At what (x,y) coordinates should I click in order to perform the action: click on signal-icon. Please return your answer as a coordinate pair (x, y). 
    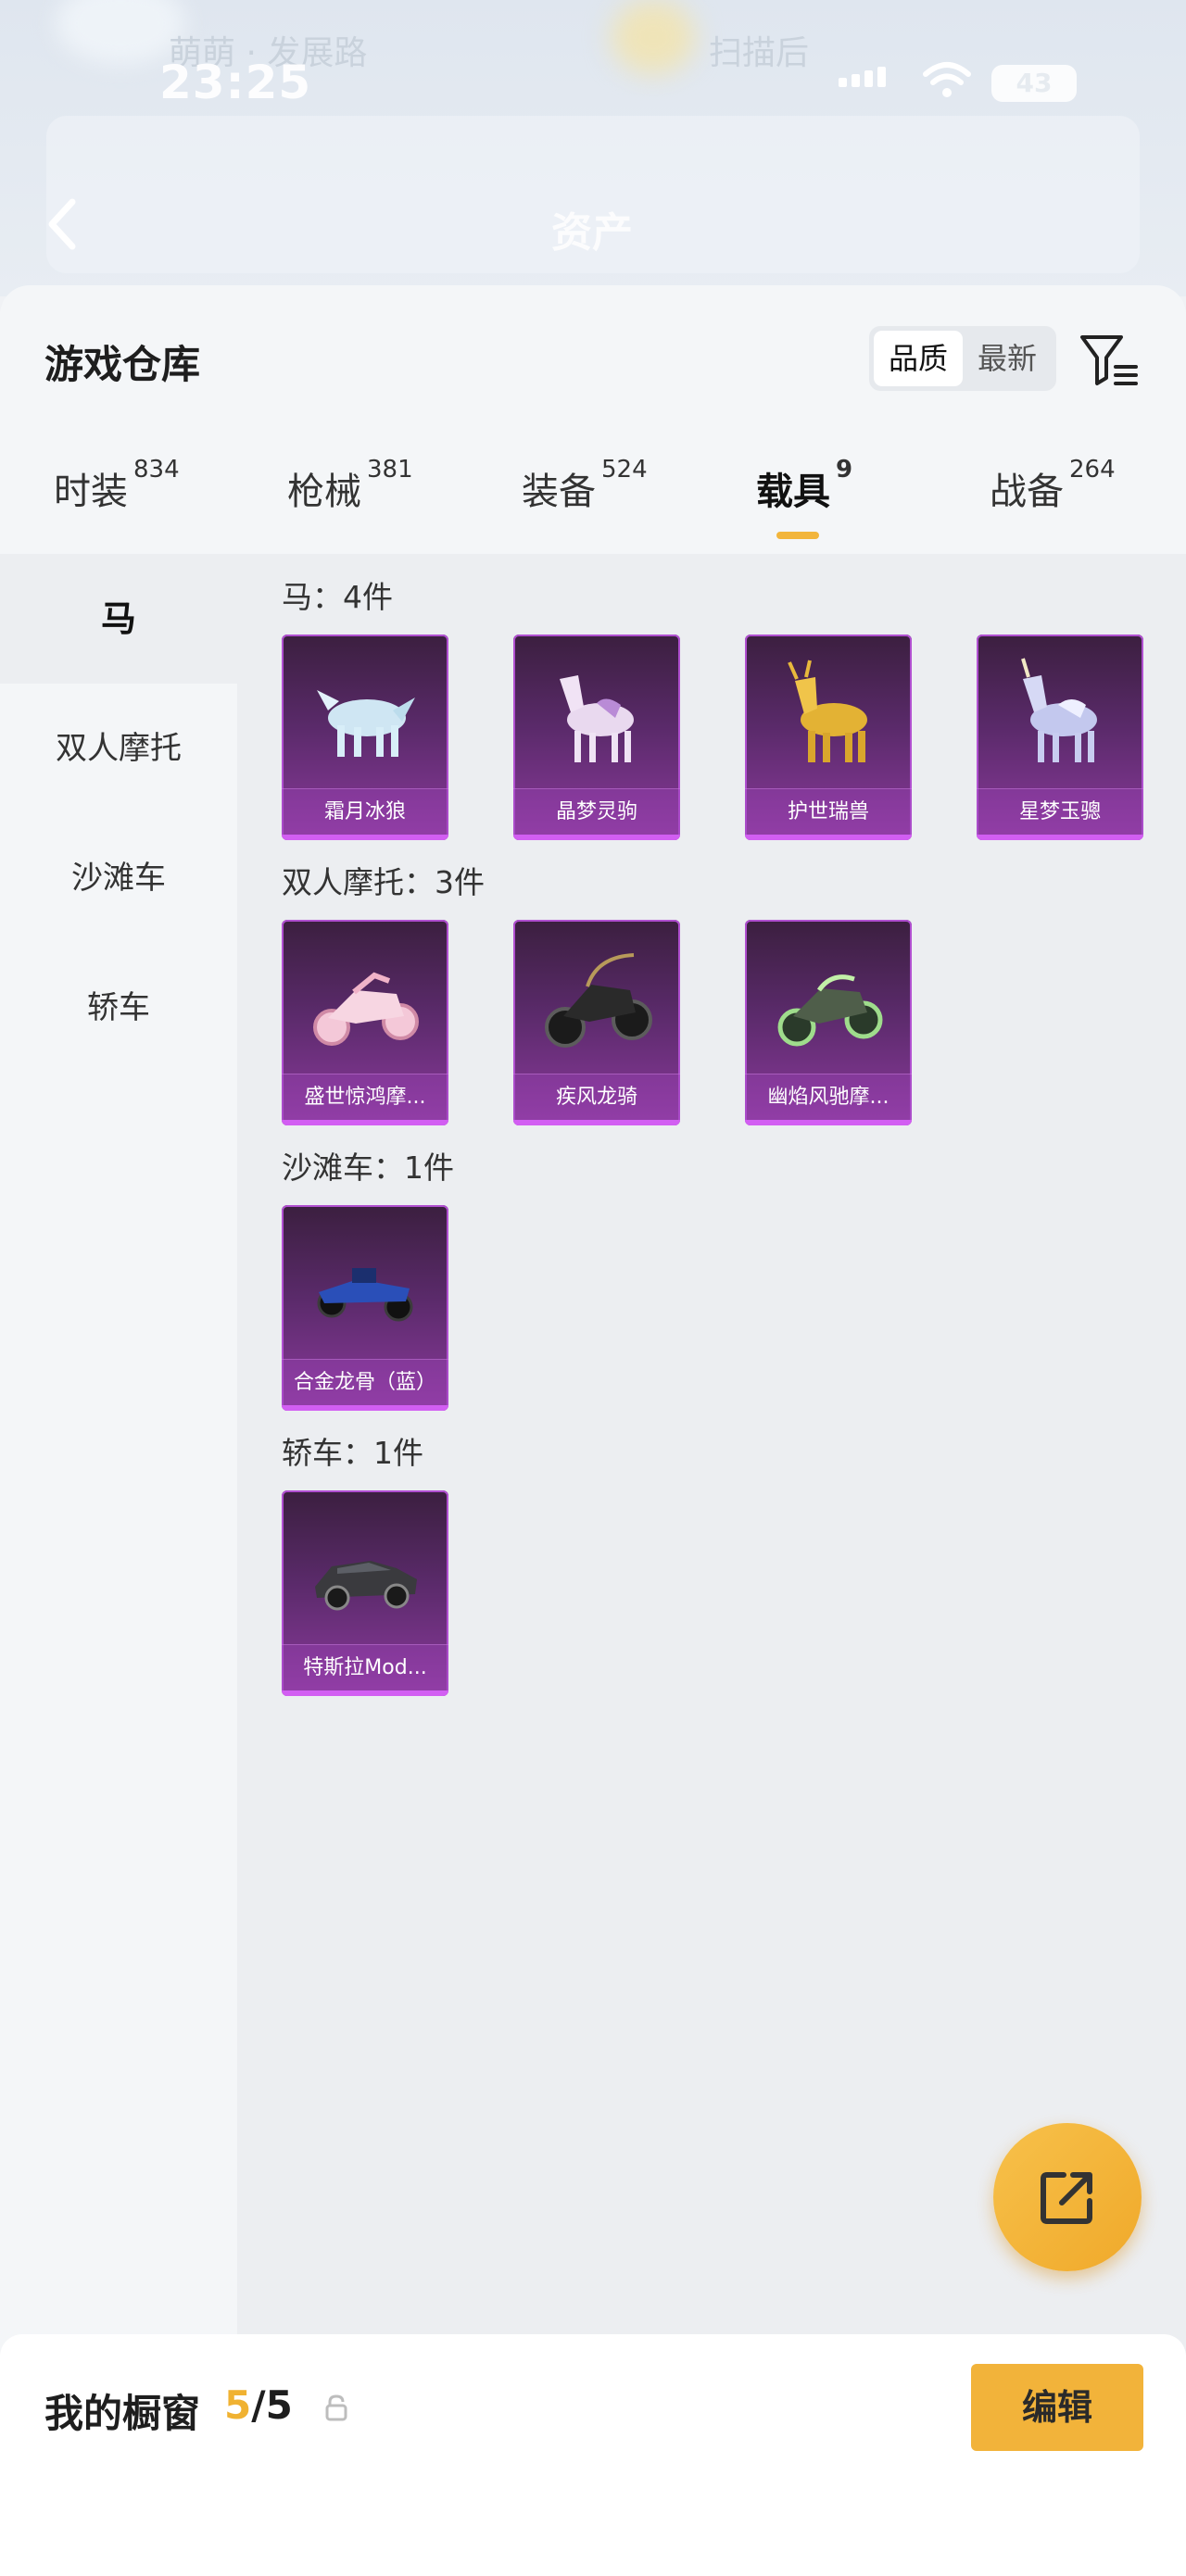
    Looking at the image, I should click on (862, 77).